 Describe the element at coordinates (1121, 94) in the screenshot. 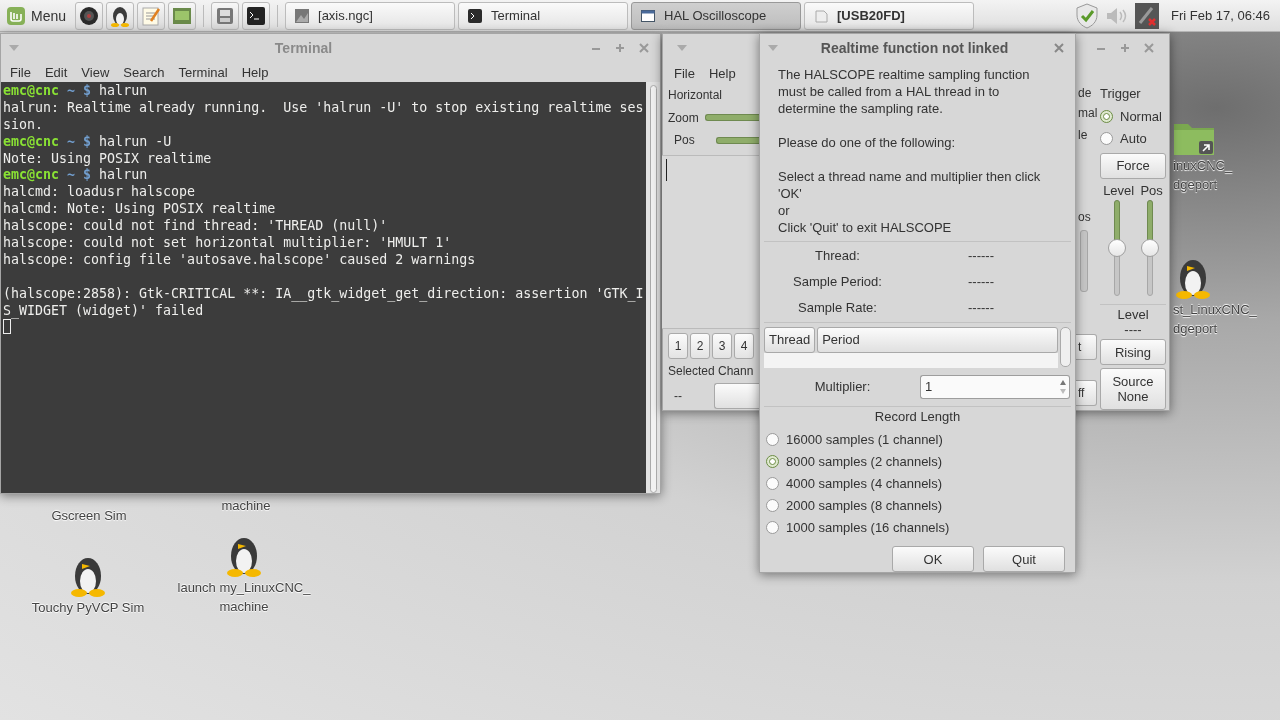

I see `section-label: Trigger` at that location.